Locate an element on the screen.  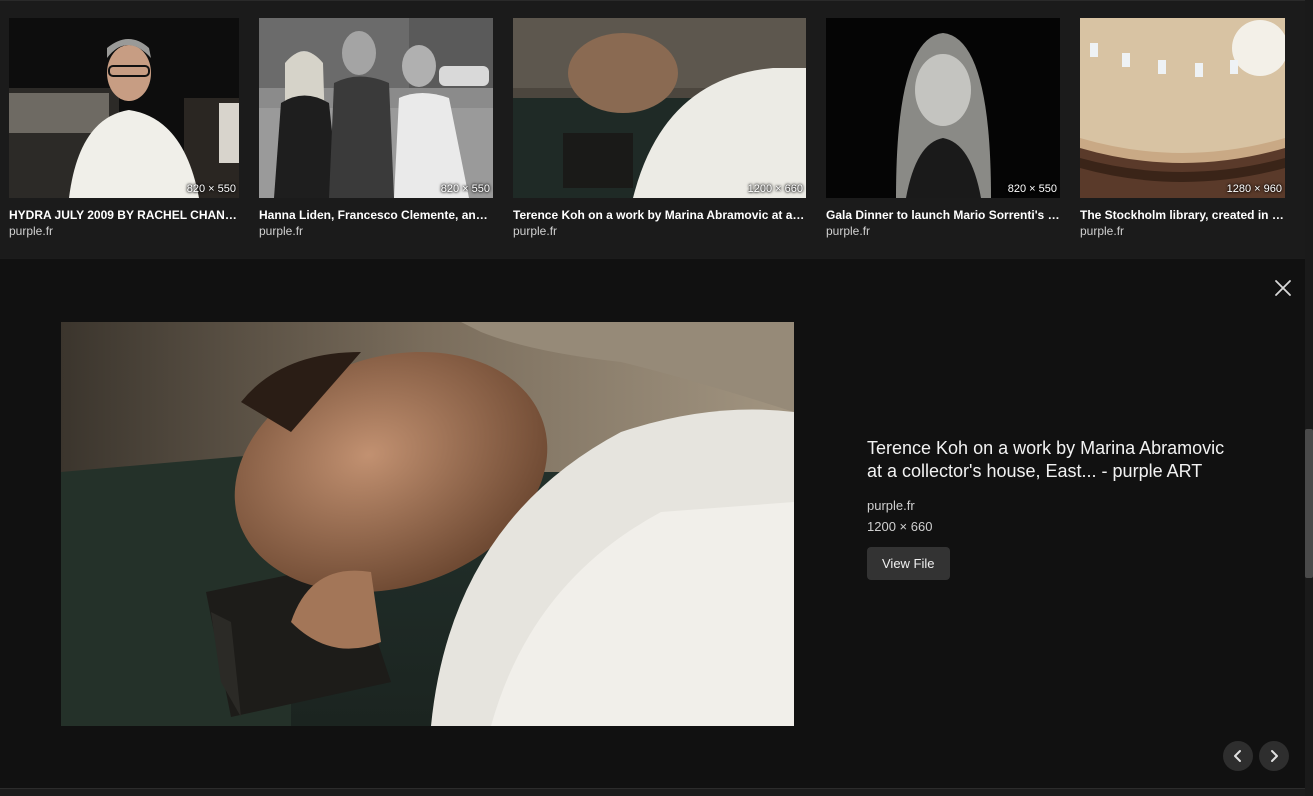
view-file-button: View File is located at coordinates (908, 563).